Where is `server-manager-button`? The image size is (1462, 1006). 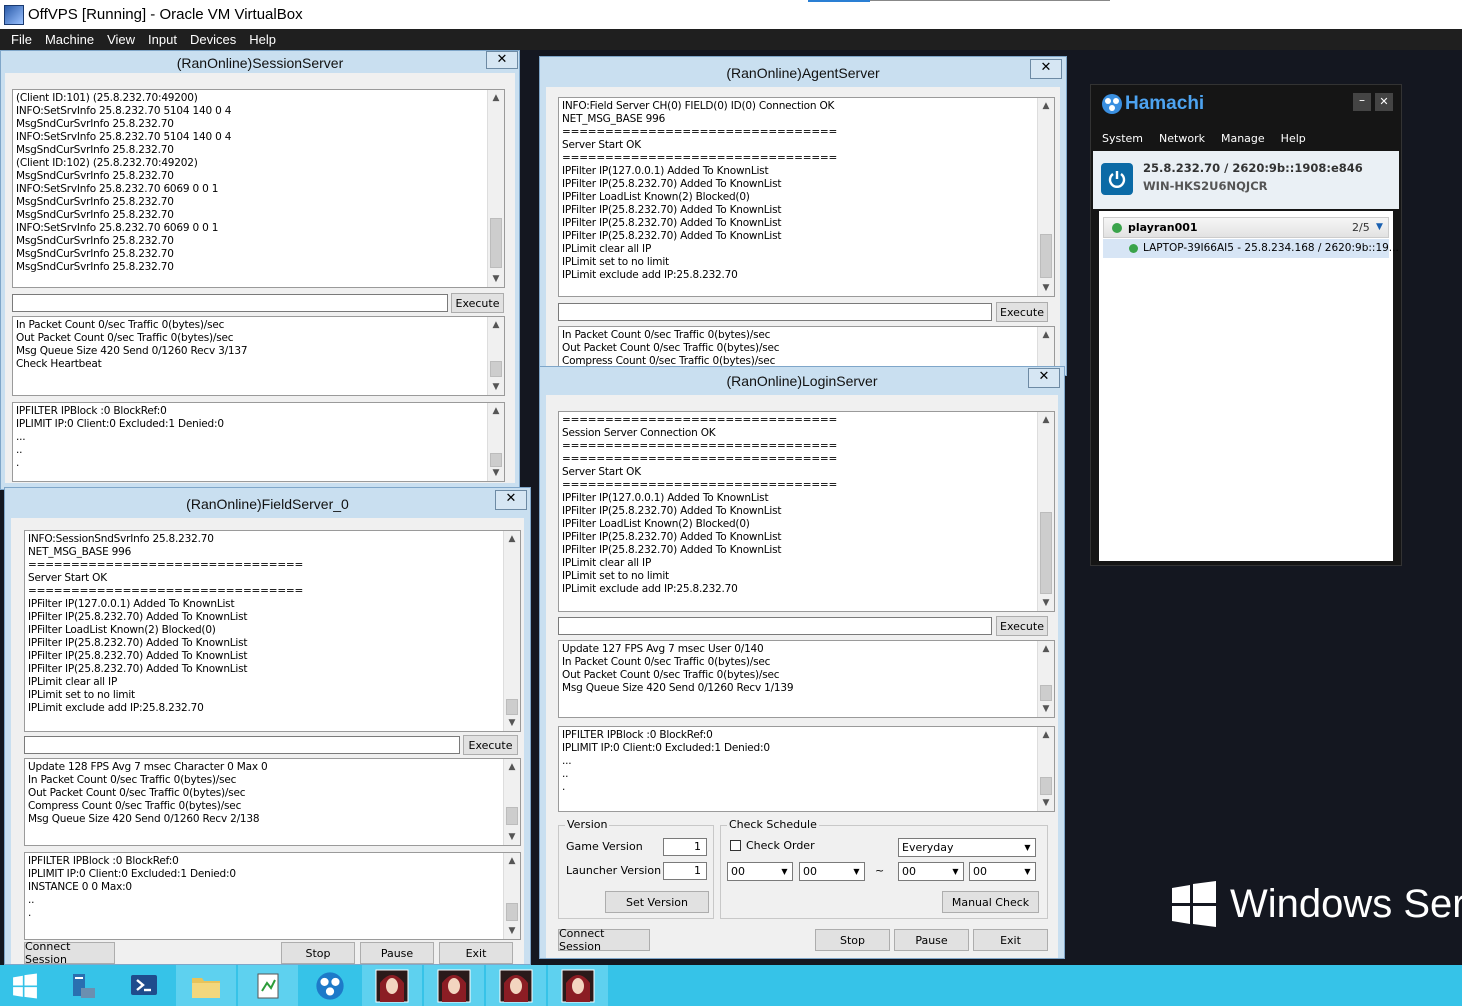 server-manager-button is located at coordinates (82, 985).